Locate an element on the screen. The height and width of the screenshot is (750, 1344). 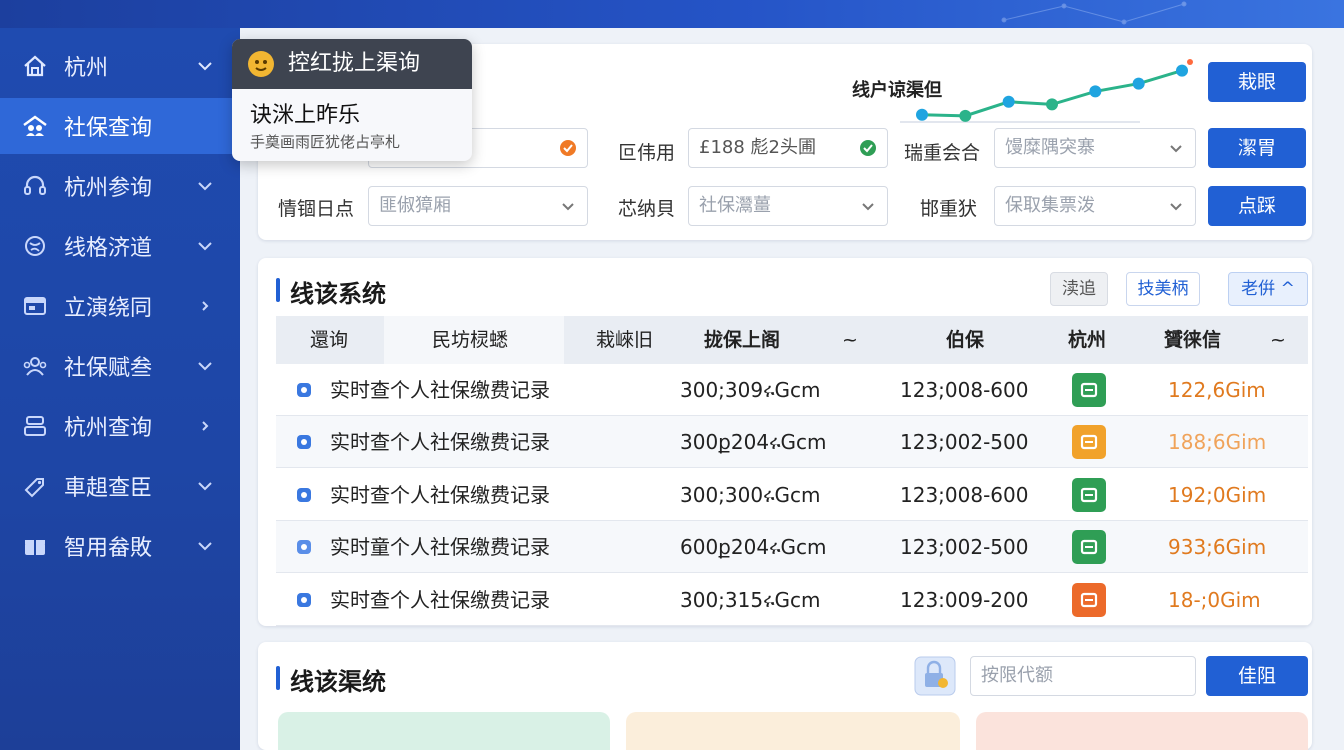
tooltip-header: 控红拢上渠询 is located at coordinates (352, 64).